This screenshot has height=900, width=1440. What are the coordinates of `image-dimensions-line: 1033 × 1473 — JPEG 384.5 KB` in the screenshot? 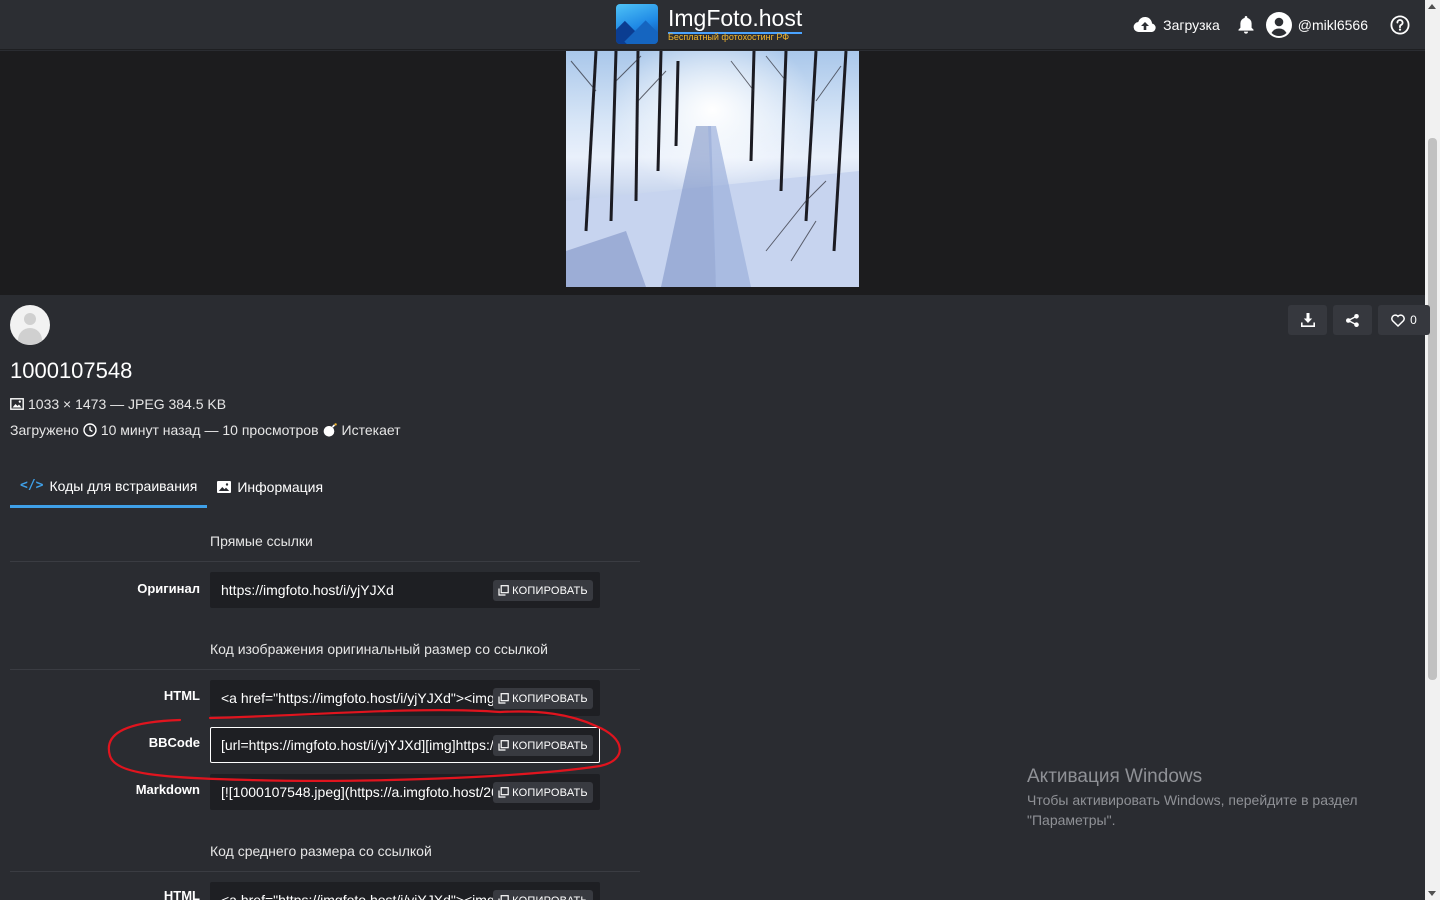 It's located at (118, 404).